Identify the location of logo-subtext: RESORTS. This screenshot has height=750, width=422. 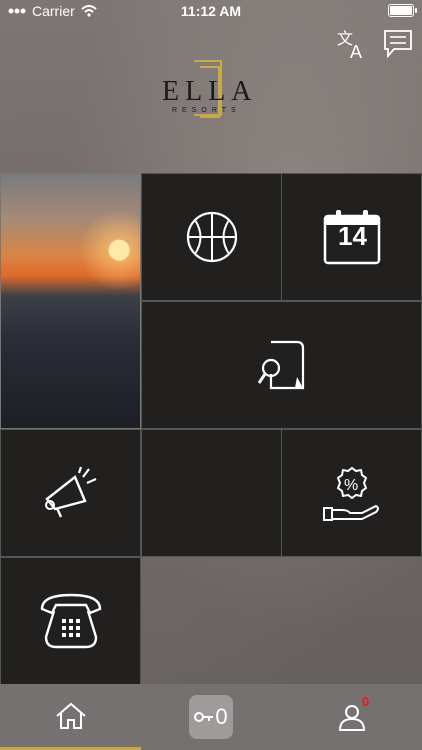
(206, 110).